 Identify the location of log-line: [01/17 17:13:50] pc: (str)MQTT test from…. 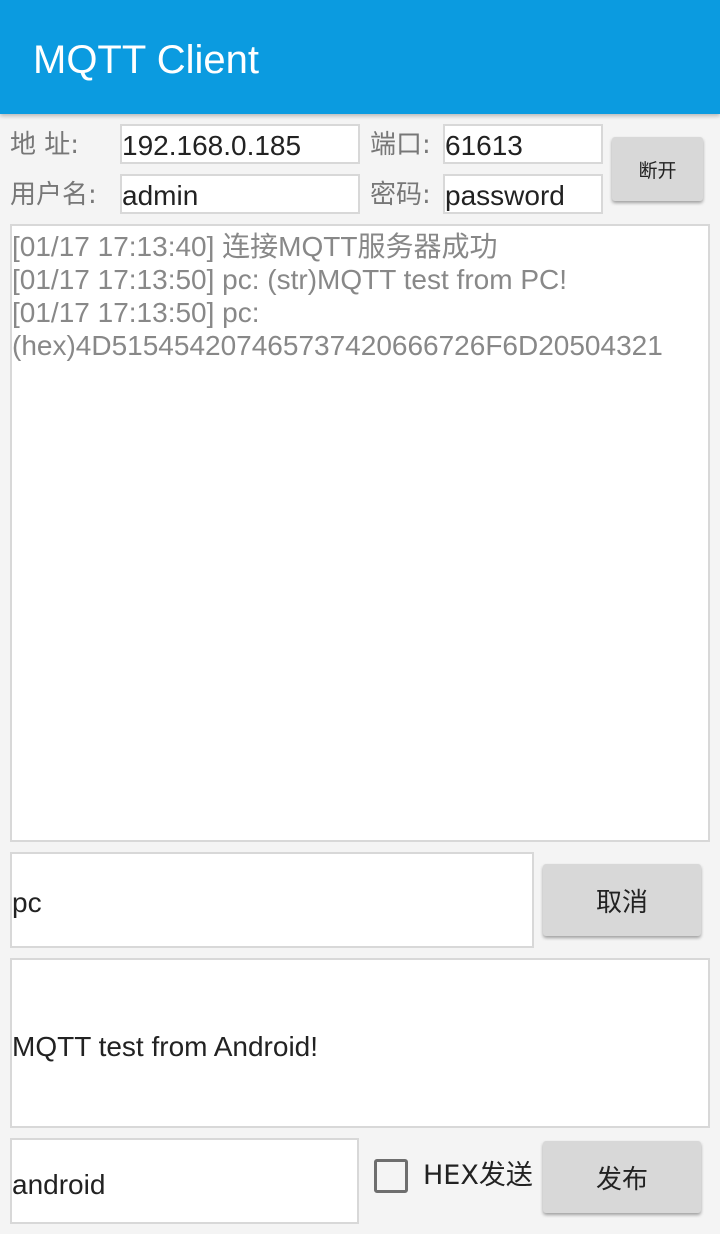
(290, 279).